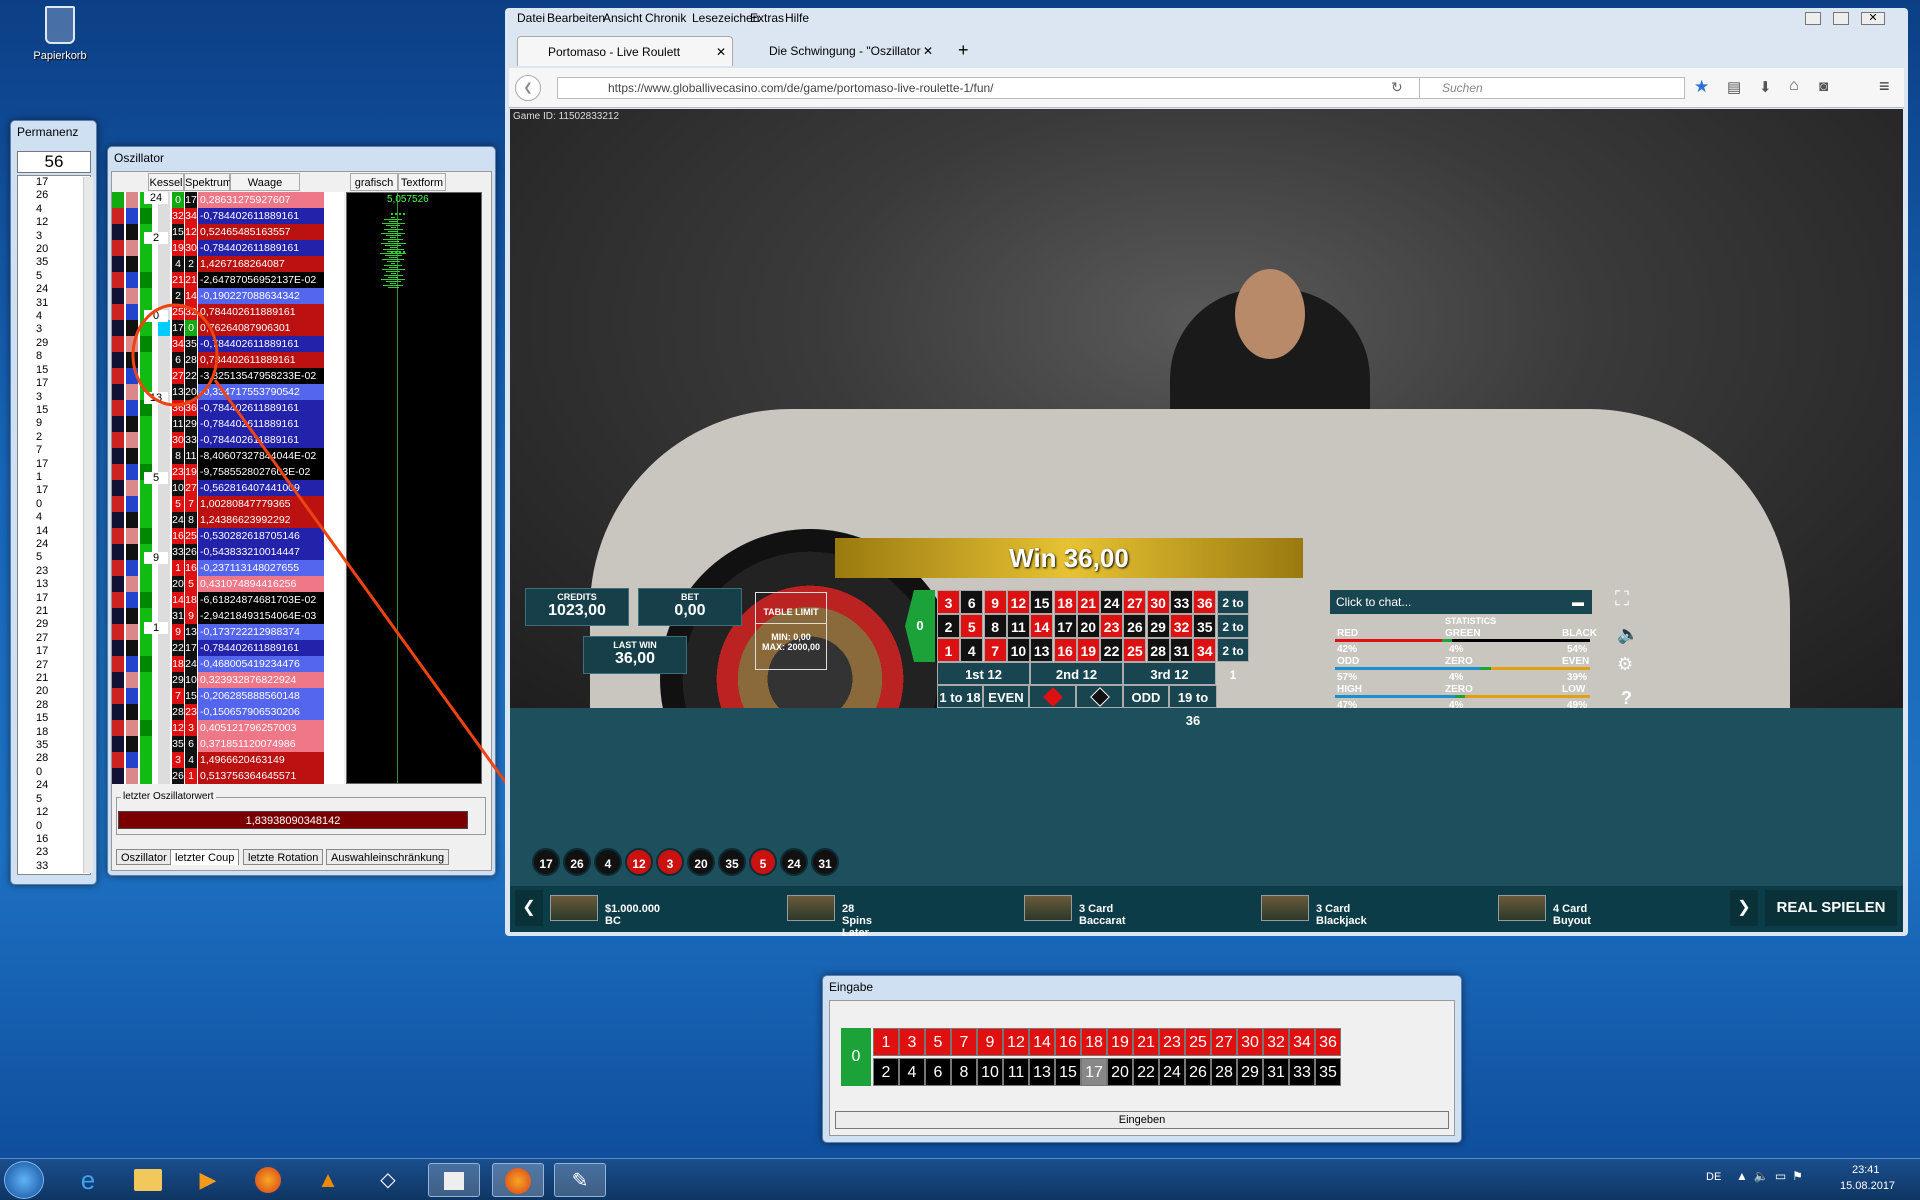 Image resolution: width=1920 pixels, height=1200 pixels. What do you see at coordinates (1302, 1042) in the screenshot?
I see `eingabe-number-34: 34` at bounding box center [1302, 1042].